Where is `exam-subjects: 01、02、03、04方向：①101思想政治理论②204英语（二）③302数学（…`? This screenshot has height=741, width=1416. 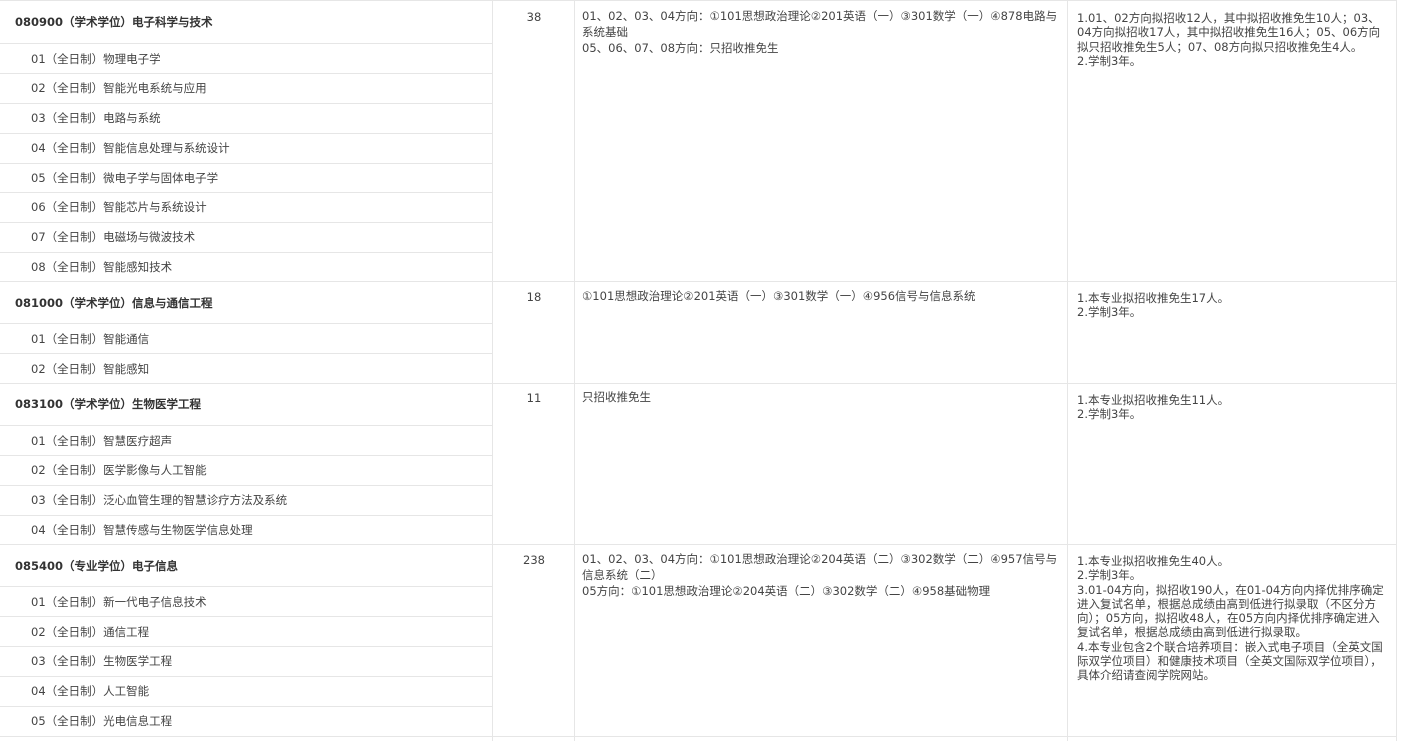 exam-subjects: 01、02、03、04方向：①101思想政治理论②204英语（二）③302数学（… is located at coordinates (823, 575).